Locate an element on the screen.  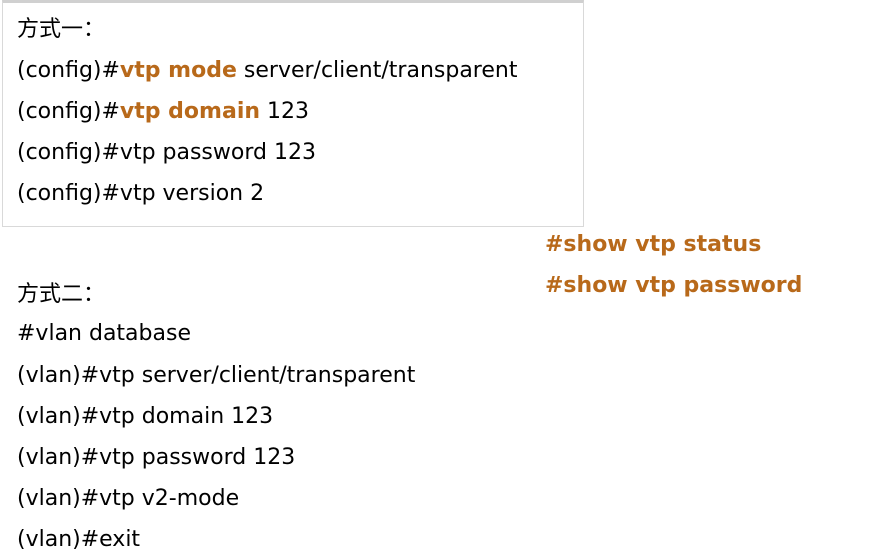
method1-line-2: (config)#vtp domain 123 is located at coordinates (163, 112).